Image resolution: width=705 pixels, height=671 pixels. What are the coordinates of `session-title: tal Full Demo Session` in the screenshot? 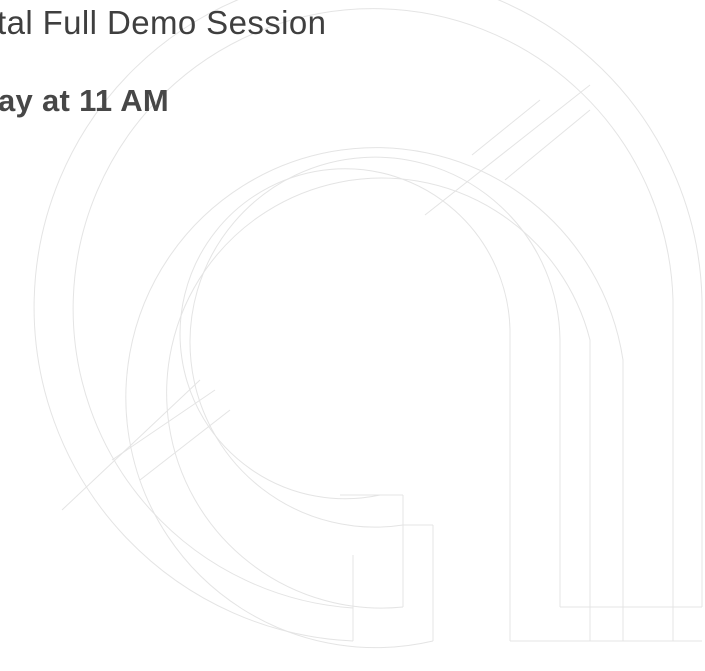 It's located at (163, 22).